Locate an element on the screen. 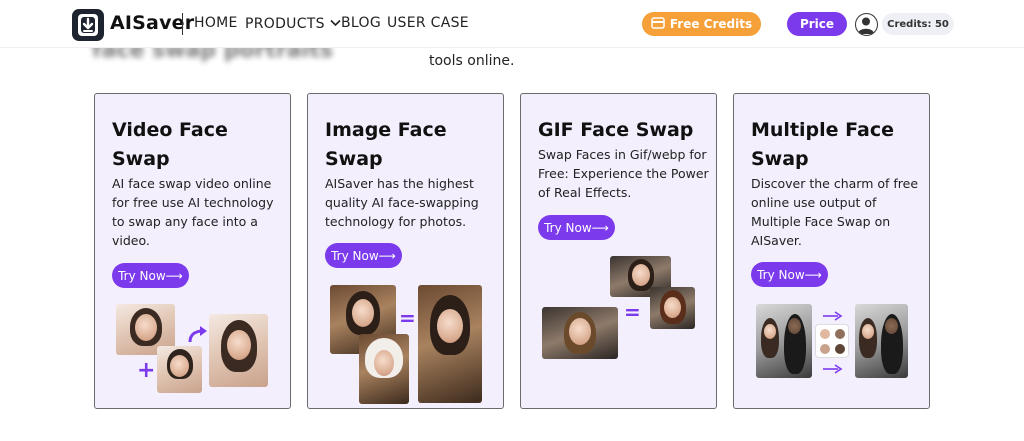 The image size is (1024, 441). download-logo-icon is located at coordinates (88, 25).